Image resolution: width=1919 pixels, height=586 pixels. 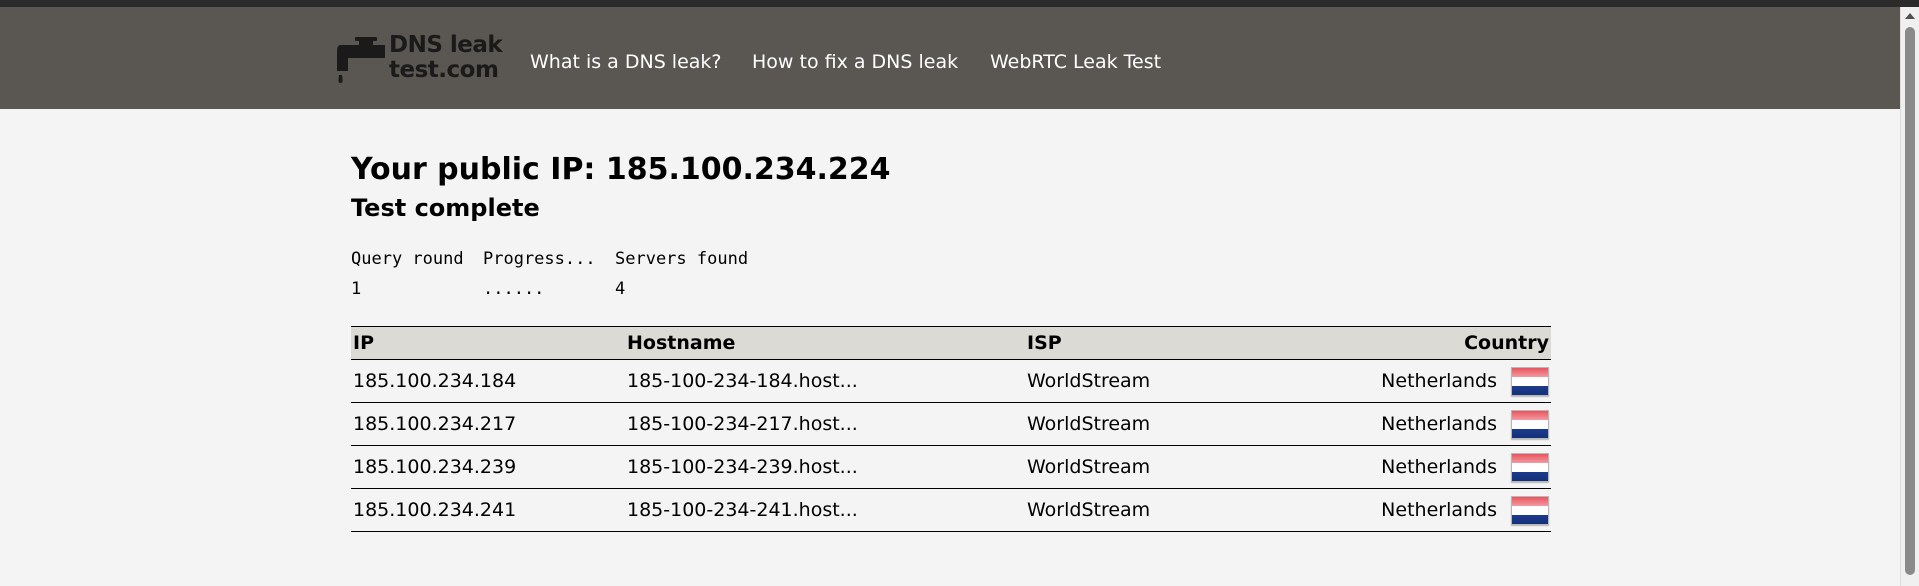 What do you see at coordinates (626, 62) in the screenshot?
I see `nav-link-what-is-dns-leak: What is a DNS leak?` at bounding box center [626, 62].